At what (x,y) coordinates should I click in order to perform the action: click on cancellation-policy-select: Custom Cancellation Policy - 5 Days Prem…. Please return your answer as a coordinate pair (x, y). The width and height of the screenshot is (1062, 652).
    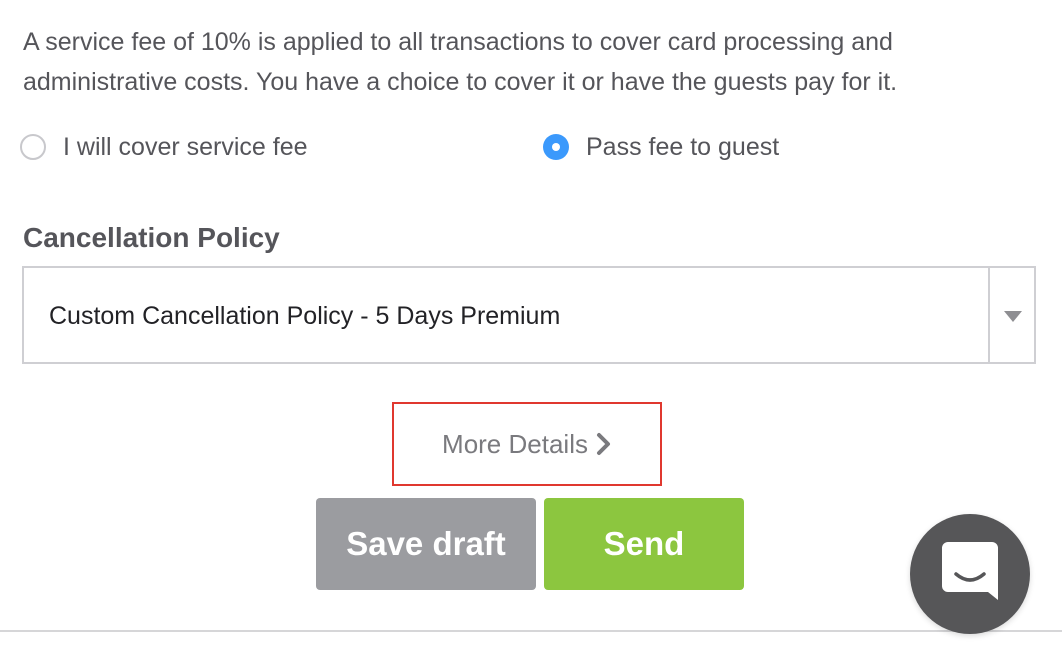
    Looking at the image, I should click on (529, 315).